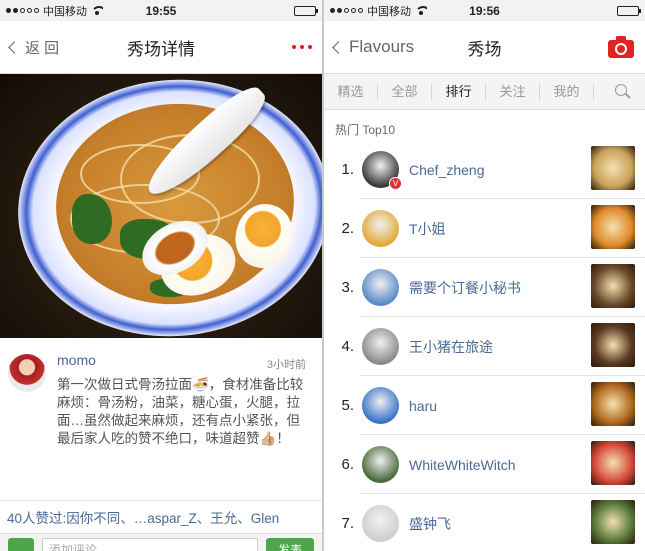  I want to click on list-item: 3. 需要个订餐小秘书, so click(484, 287).